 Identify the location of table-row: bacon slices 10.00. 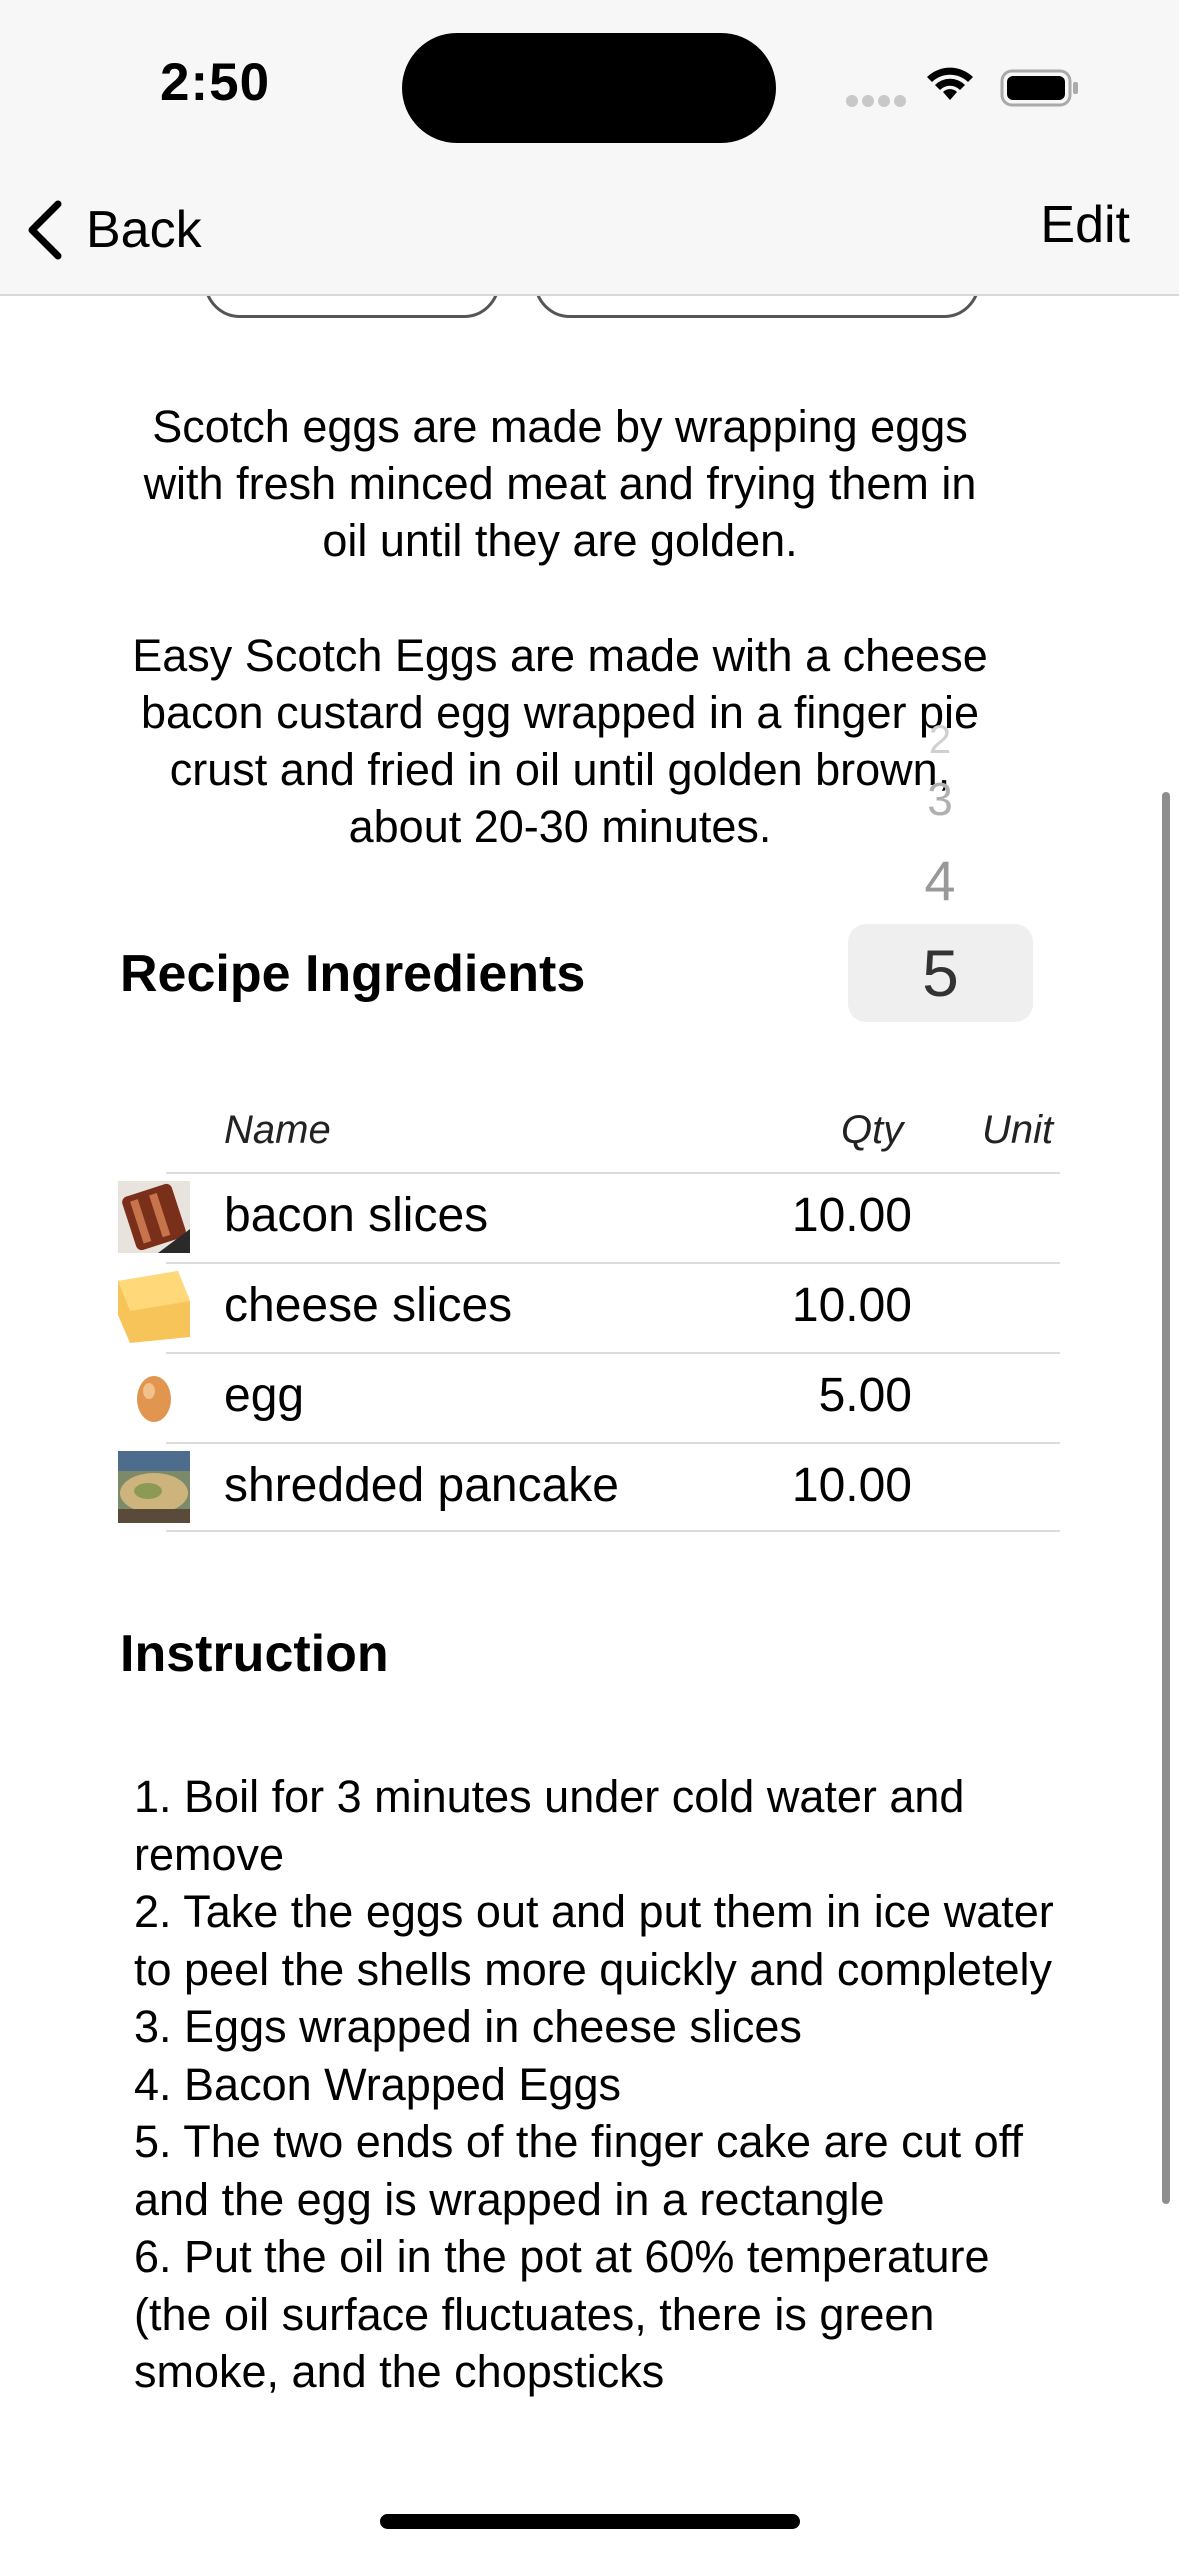
(589, 1217).